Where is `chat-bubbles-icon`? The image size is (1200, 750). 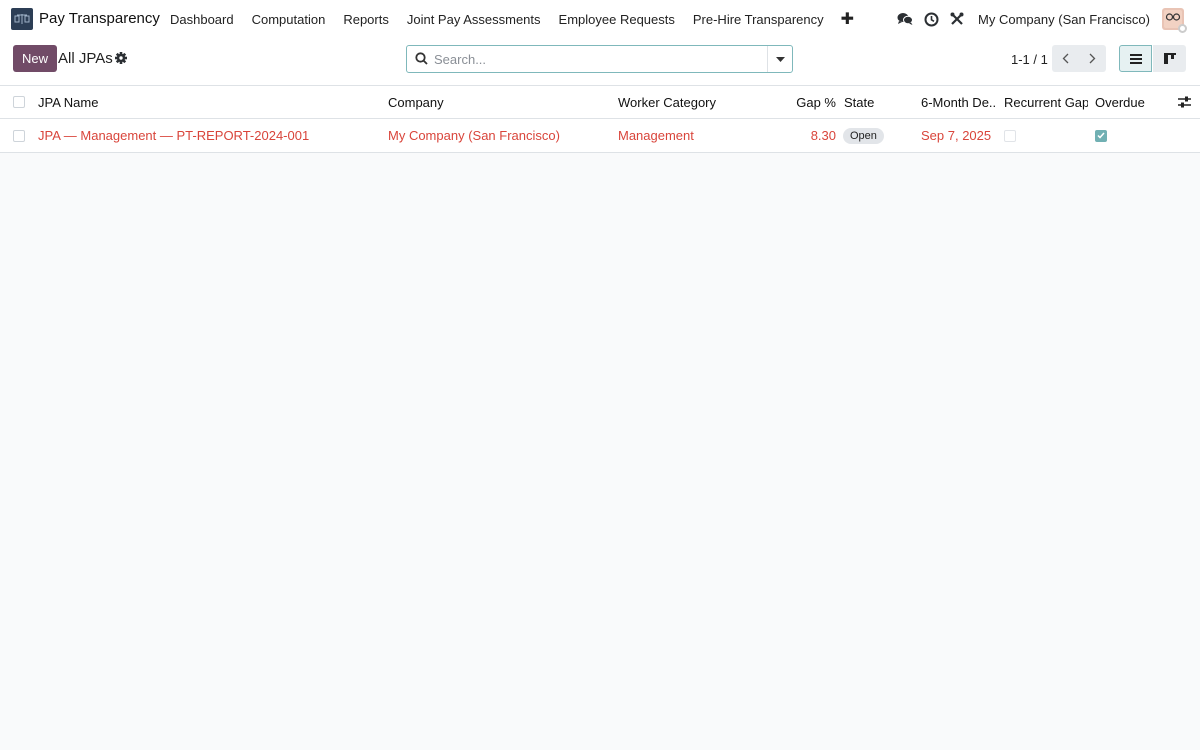
chat-bubbles-icon is located at coordinates (905, 19).